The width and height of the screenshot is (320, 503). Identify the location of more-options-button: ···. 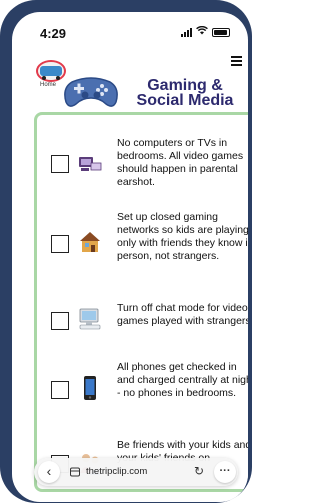
(225, 472).